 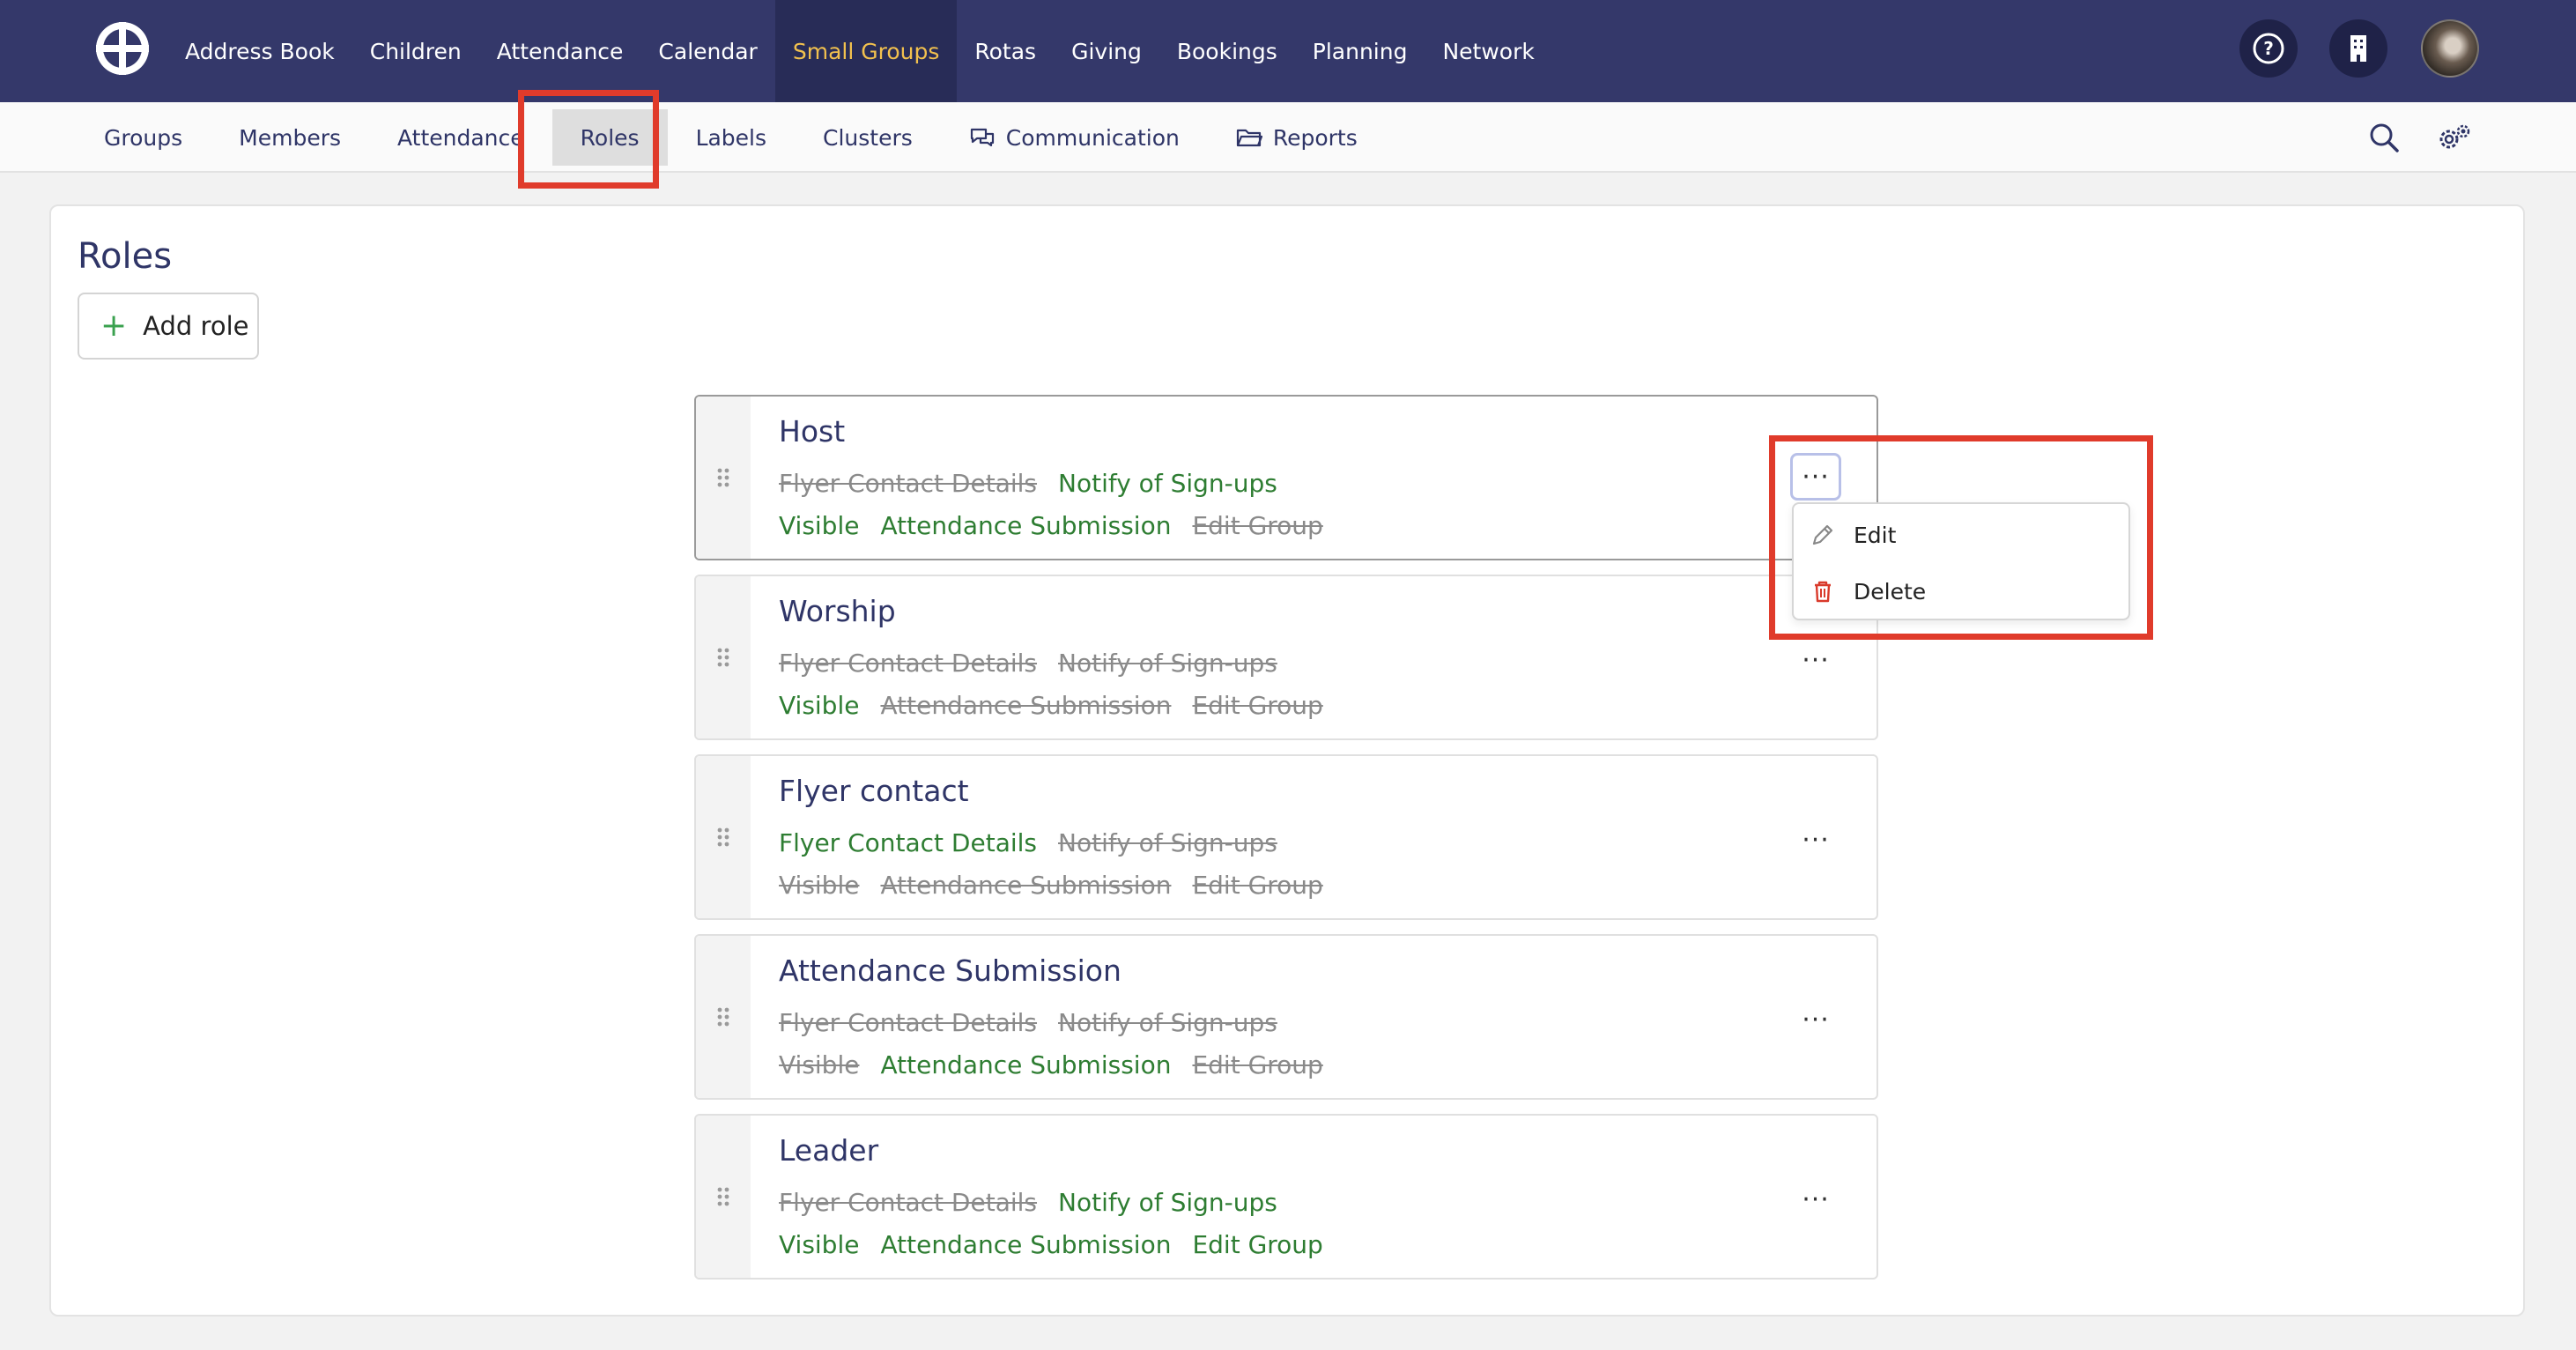 What do you see at coordinates (560, 51) in the screenshot?
I see `topnav-attendance: Attendance` at bounding box center [560, 51].